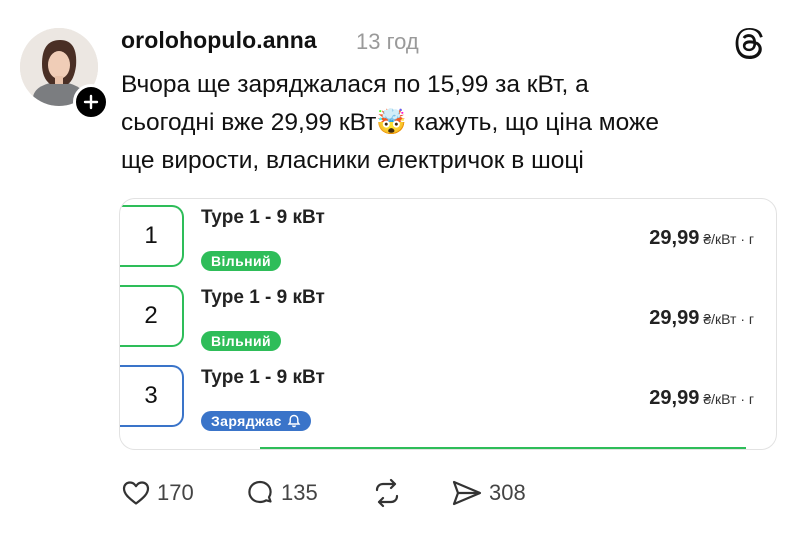 This screenshot has width=800, height=535. Describe the element at coordinates (152, 396) in the screenshot. I see `charger-number: 3` at that location.